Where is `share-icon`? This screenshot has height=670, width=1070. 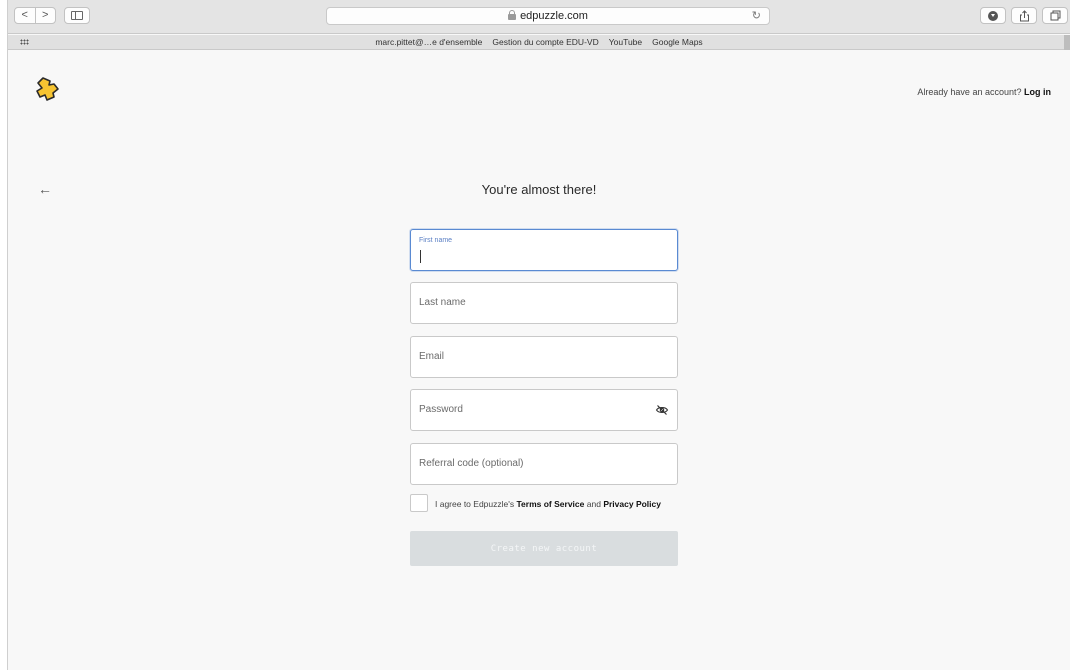 share-icon is located at coordinates (1024, 15).